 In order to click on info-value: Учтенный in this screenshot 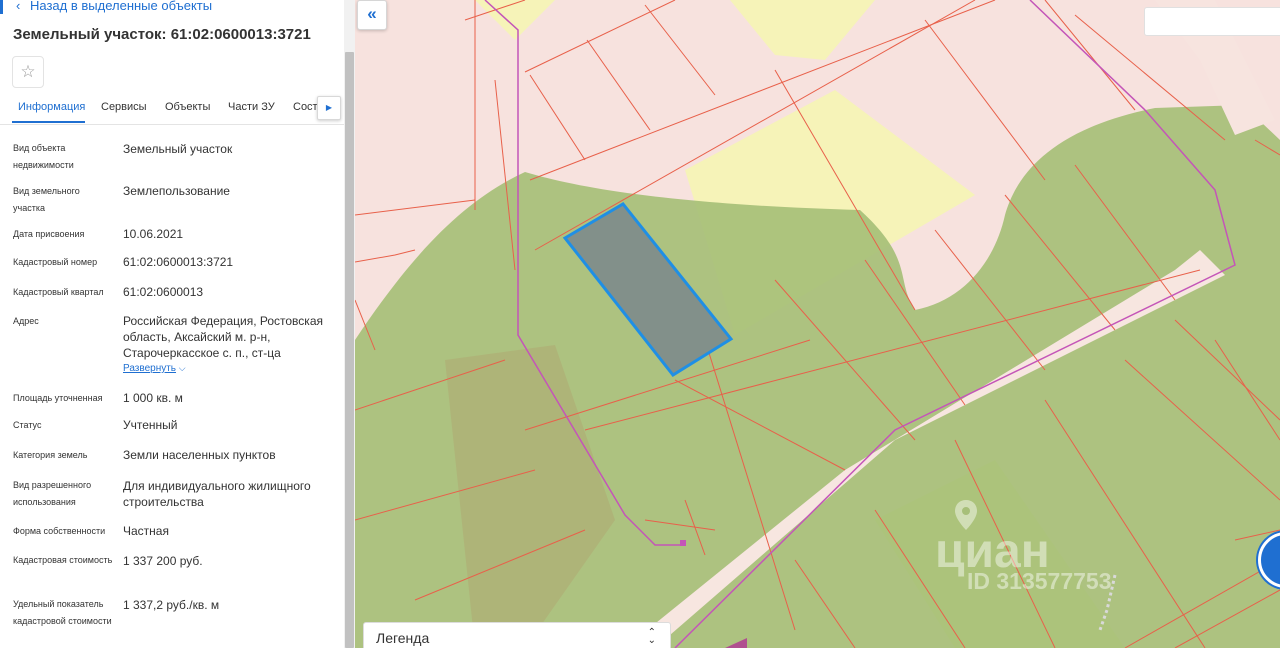, I will do `click(150, 425)`.